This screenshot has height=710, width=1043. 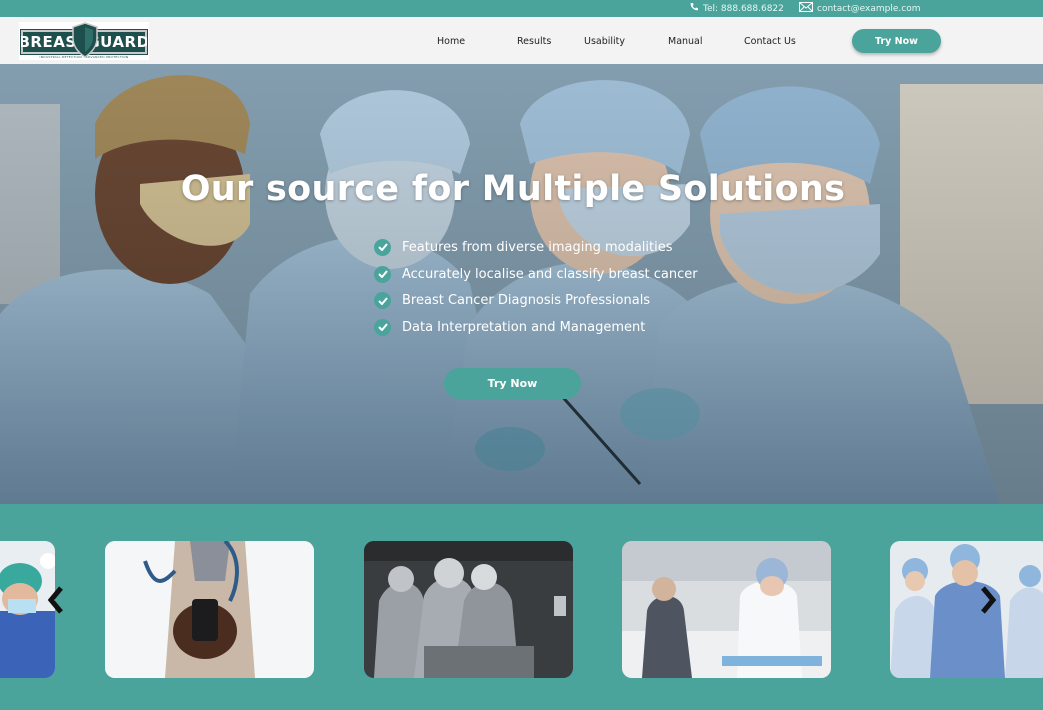 What do you see at coordinates (526, 301) in the screenshot?
I see `feature-text: Breast Cancer Diagnosis Professionals` at bounding box center [526, 301].